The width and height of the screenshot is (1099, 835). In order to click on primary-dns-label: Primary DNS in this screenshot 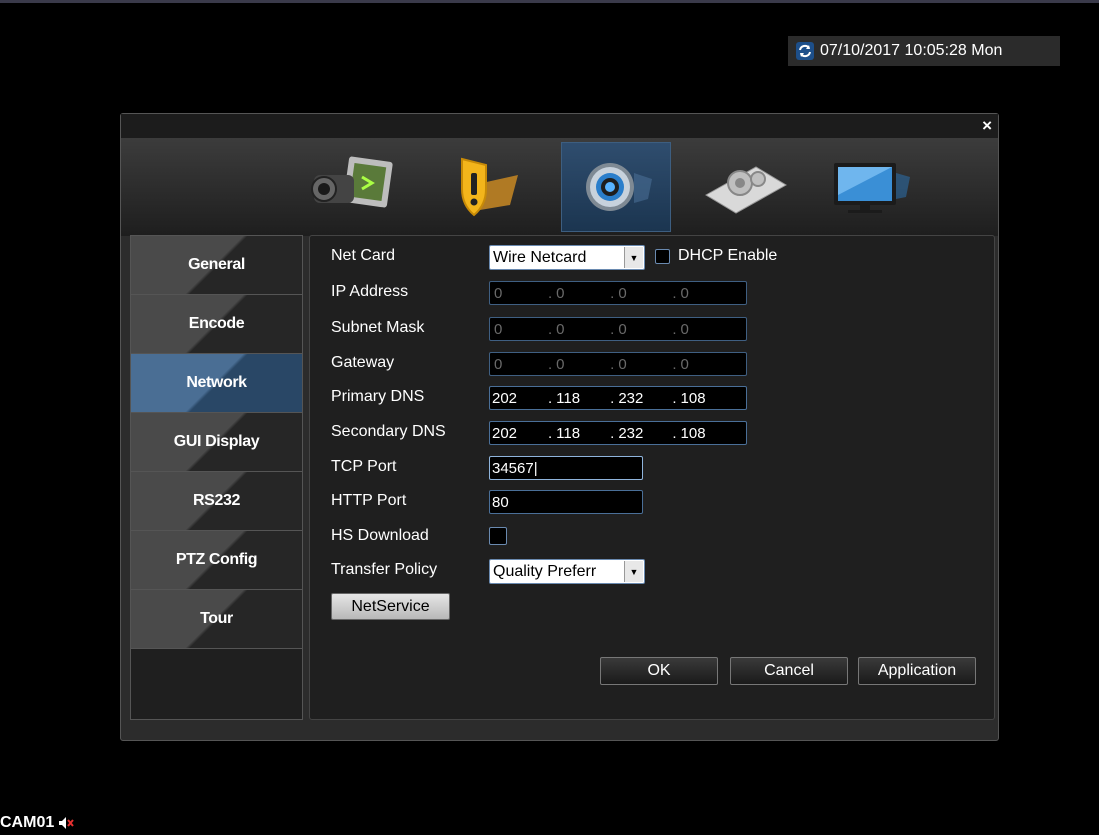, I will do `click(378, 396)`.